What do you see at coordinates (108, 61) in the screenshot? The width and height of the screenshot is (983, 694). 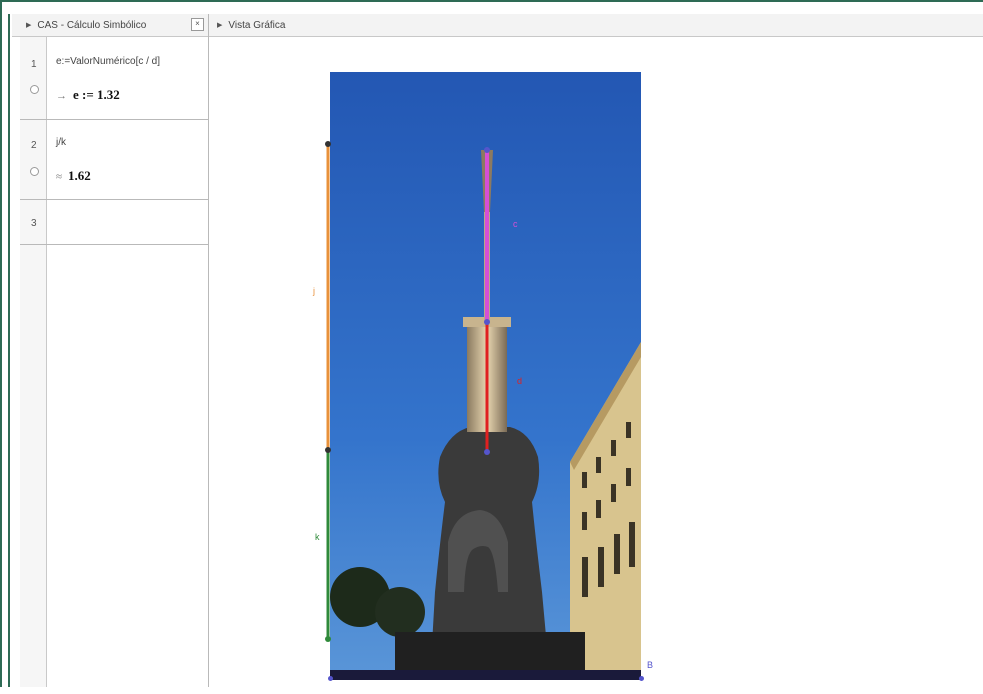 I see `cas-input: e:=ValorNumérico[c / d]` at bounding box center [108, 61].